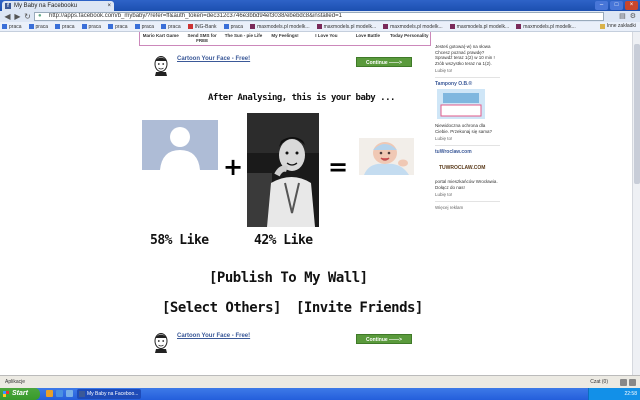 This screenshot has height=400, width=640. I want to click on browser-tab: f My Baby na Facebooku ×, so click(58, 6).